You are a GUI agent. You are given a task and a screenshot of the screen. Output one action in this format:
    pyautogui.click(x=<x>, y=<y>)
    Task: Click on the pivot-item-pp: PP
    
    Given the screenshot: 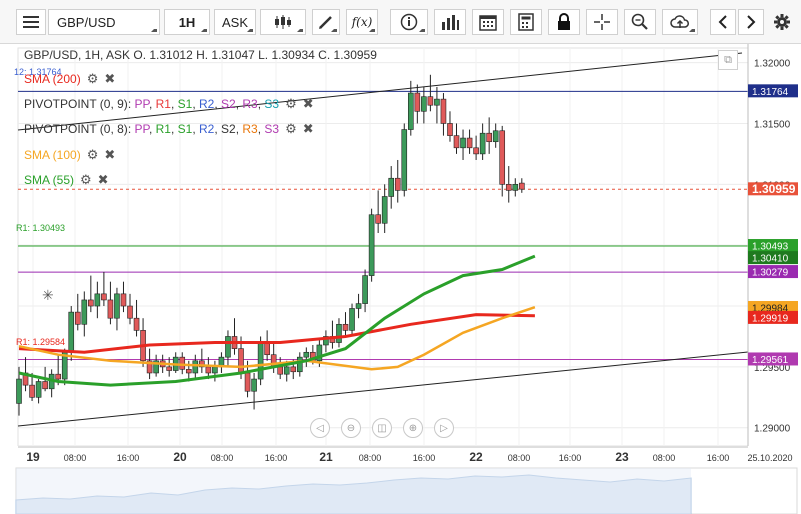 What is the action you would take?
    pyautogui.click(x=141, y=104)
    